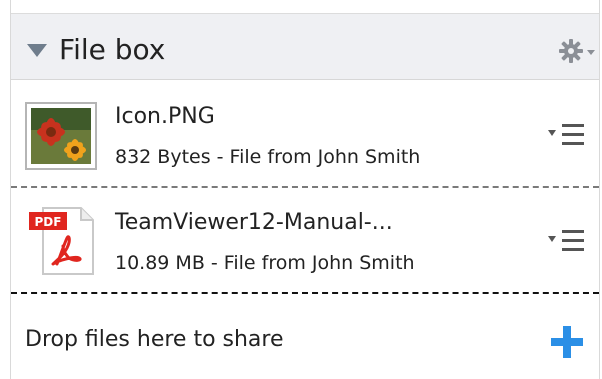  What do you see at coordinates (154, 339) in the screenshot?
I see `drop-zone-label: Drop files here to share` at bounding box center [154, 339].